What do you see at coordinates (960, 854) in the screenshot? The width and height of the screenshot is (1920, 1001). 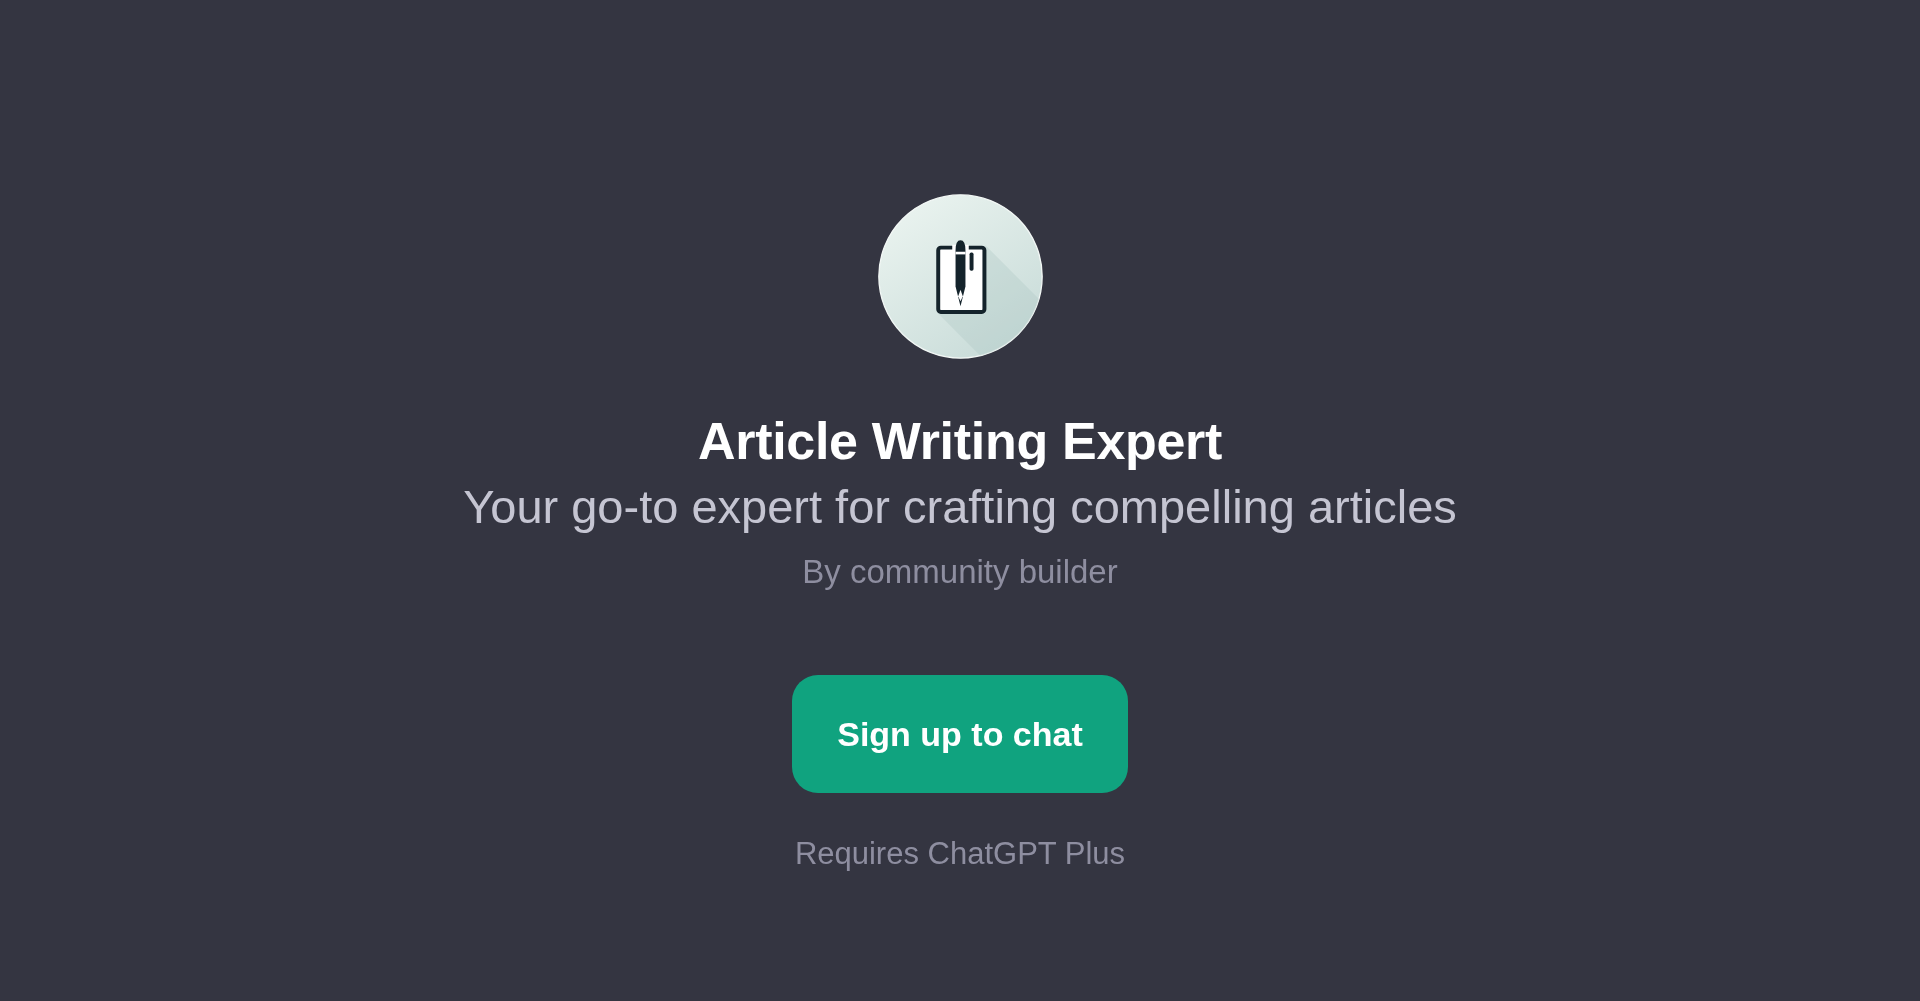 I see `requirement-note: Requires ChatGPT Plus` at bounding box center [960, 854].